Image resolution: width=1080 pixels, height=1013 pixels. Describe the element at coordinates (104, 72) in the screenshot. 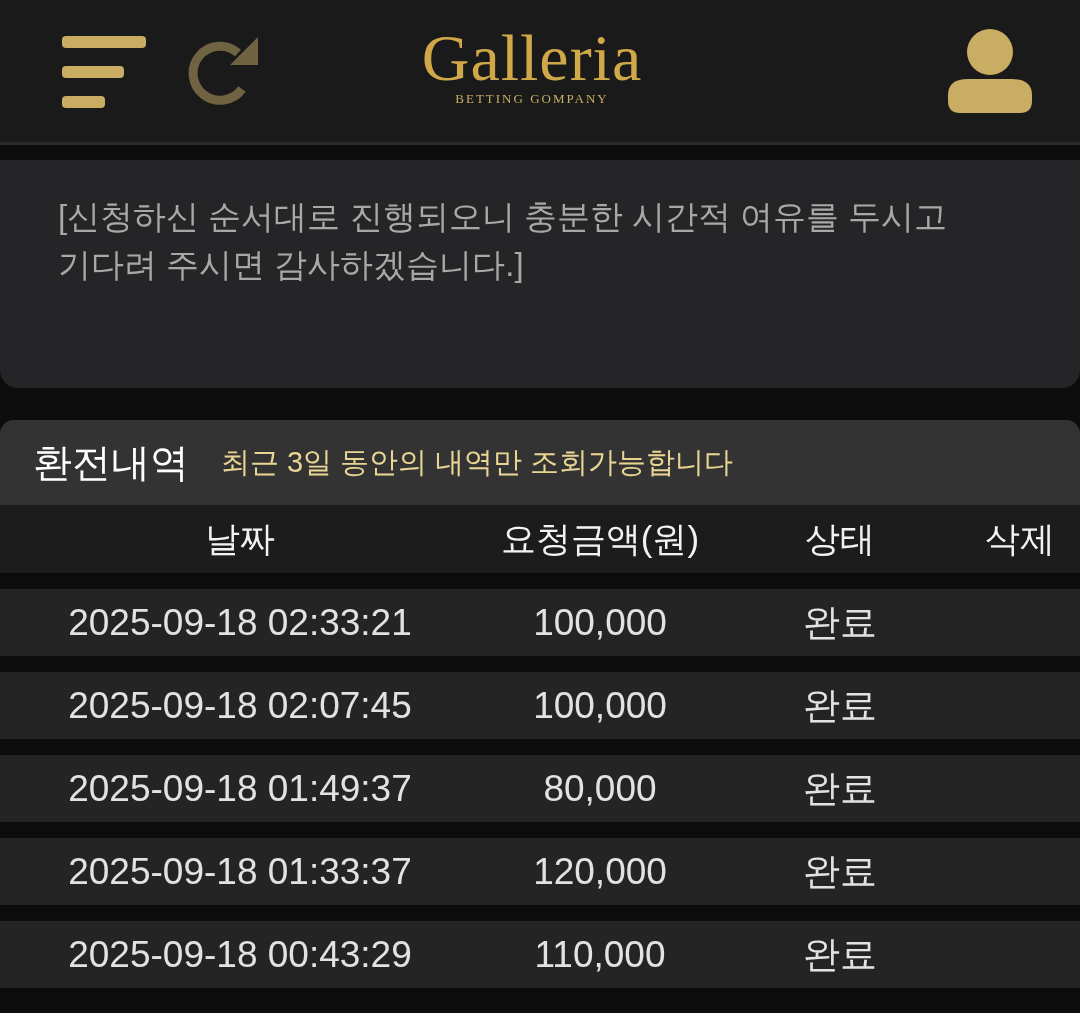

I see `menu-icon` at that location.